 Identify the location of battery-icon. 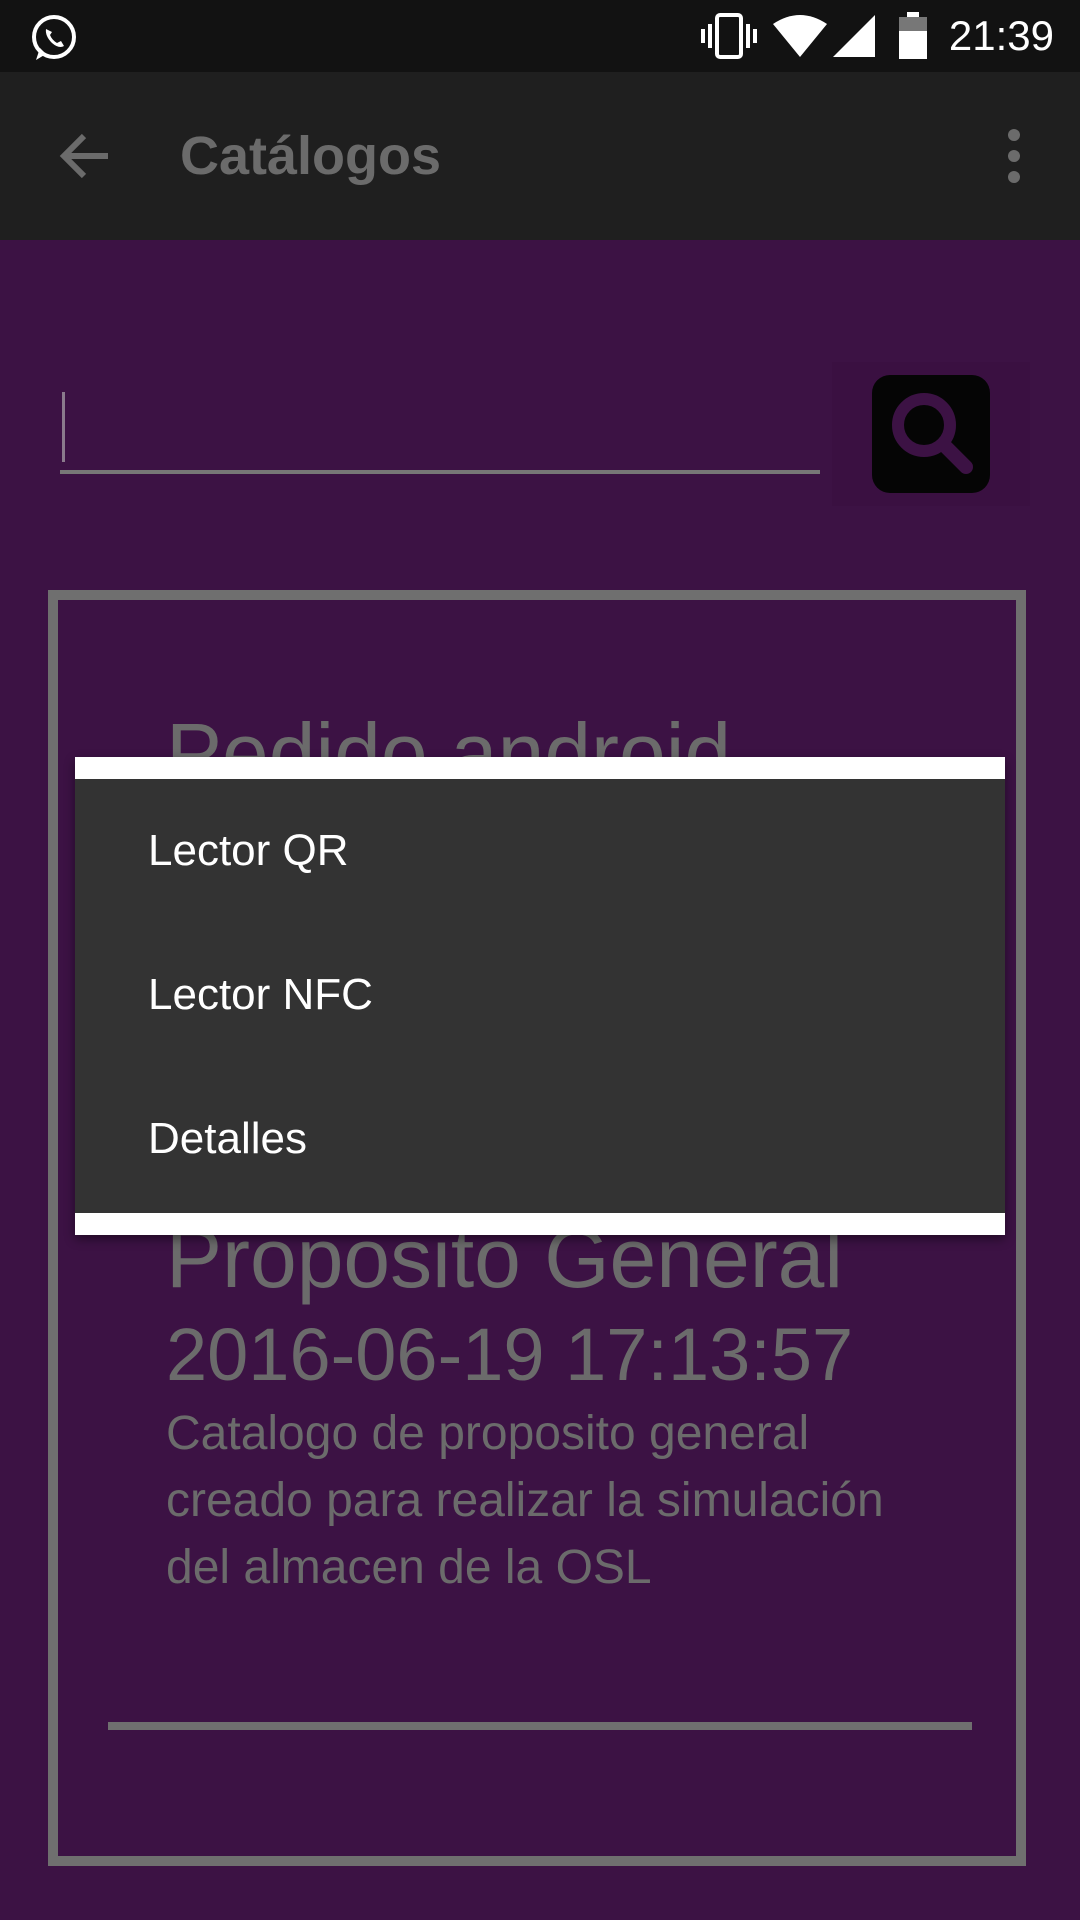
(913, 38).